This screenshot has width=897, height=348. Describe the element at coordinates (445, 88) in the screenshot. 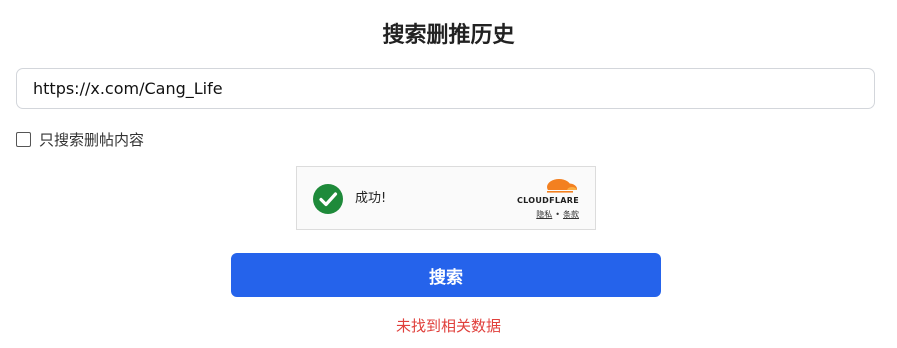

I see `url-input` at that location.